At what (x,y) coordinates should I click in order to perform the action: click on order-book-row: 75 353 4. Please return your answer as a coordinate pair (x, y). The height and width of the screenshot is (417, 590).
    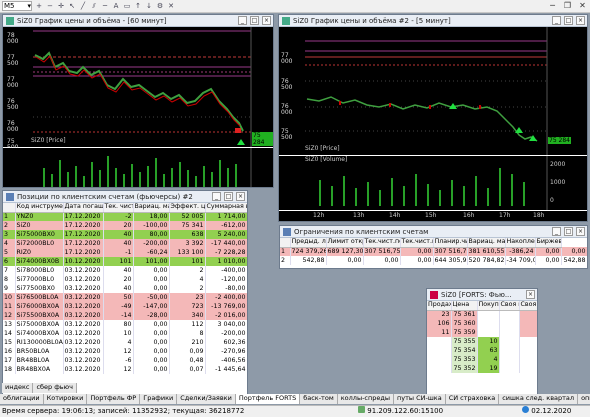
    Looking at the image, I should click on (482, 359).